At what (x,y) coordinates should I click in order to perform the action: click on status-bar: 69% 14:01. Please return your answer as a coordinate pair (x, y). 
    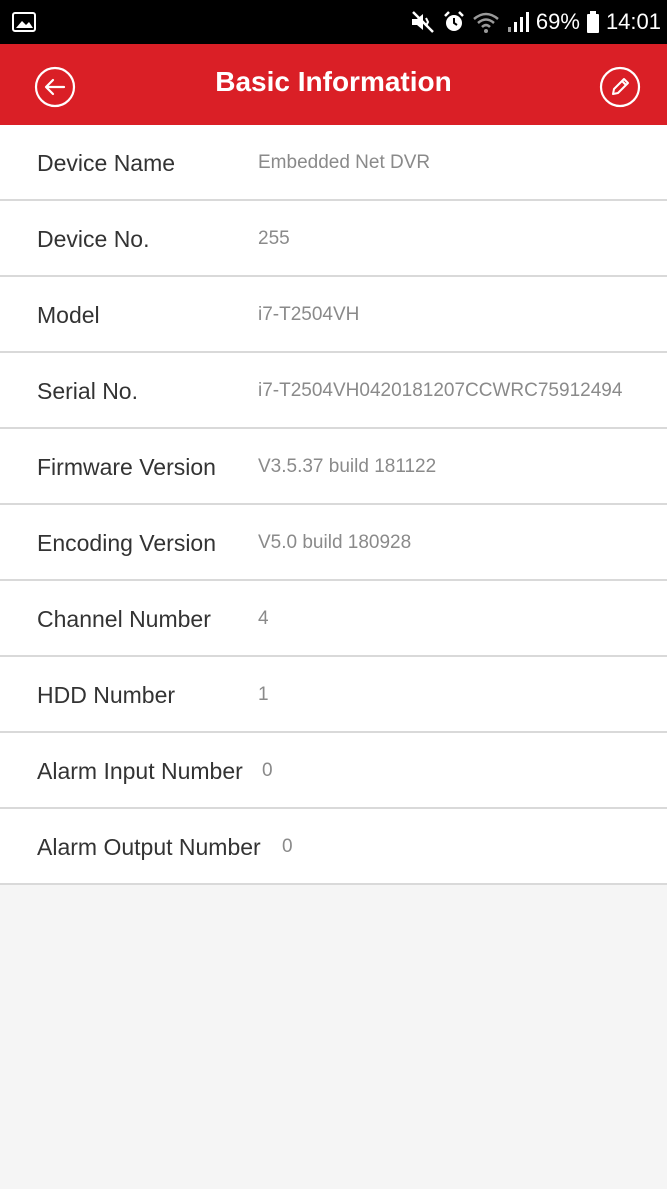
    Looking at the image, I should click on (333, 22).